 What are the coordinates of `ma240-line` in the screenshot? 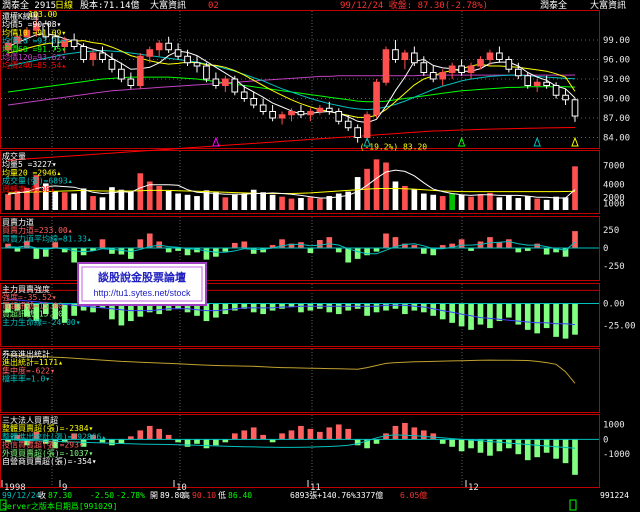 It's located at (291, 144).